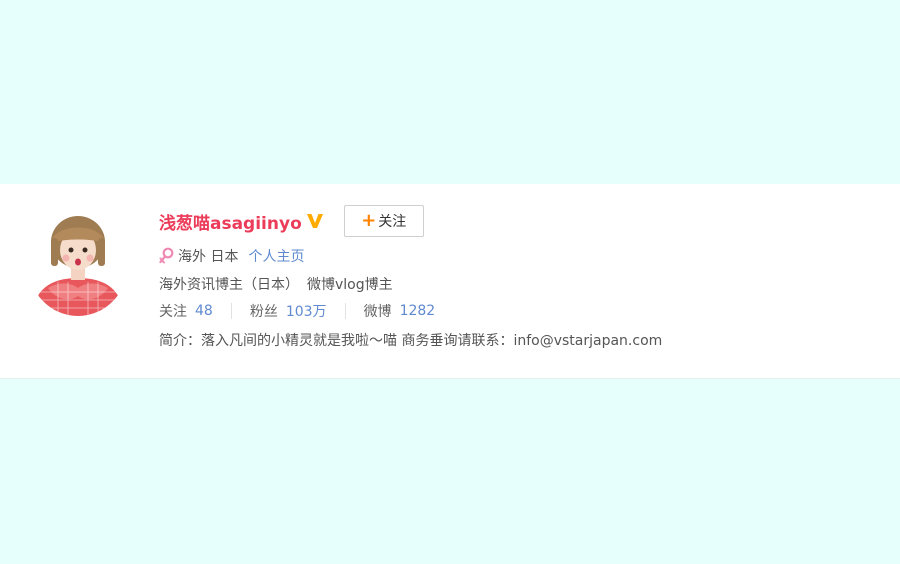 Image resolution: width=900 pixels, height=564 pixels. Describe the element at coordinates (418, 311) in the screenshot. I see `posts-count: 1282` at that location.